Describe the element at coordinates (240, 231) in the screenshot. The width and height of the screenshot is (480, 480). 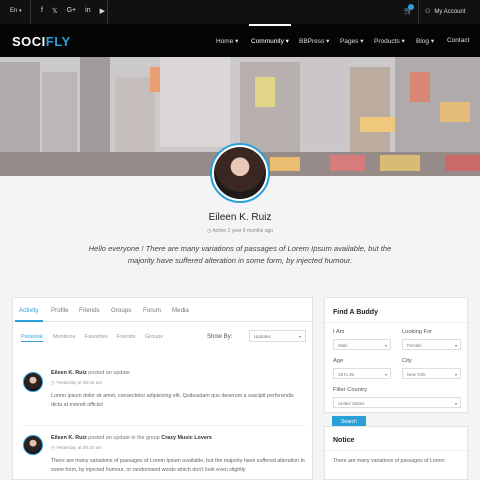
I see `profile-active-status: ◷ Active 1 year 9 months ago` at that location.